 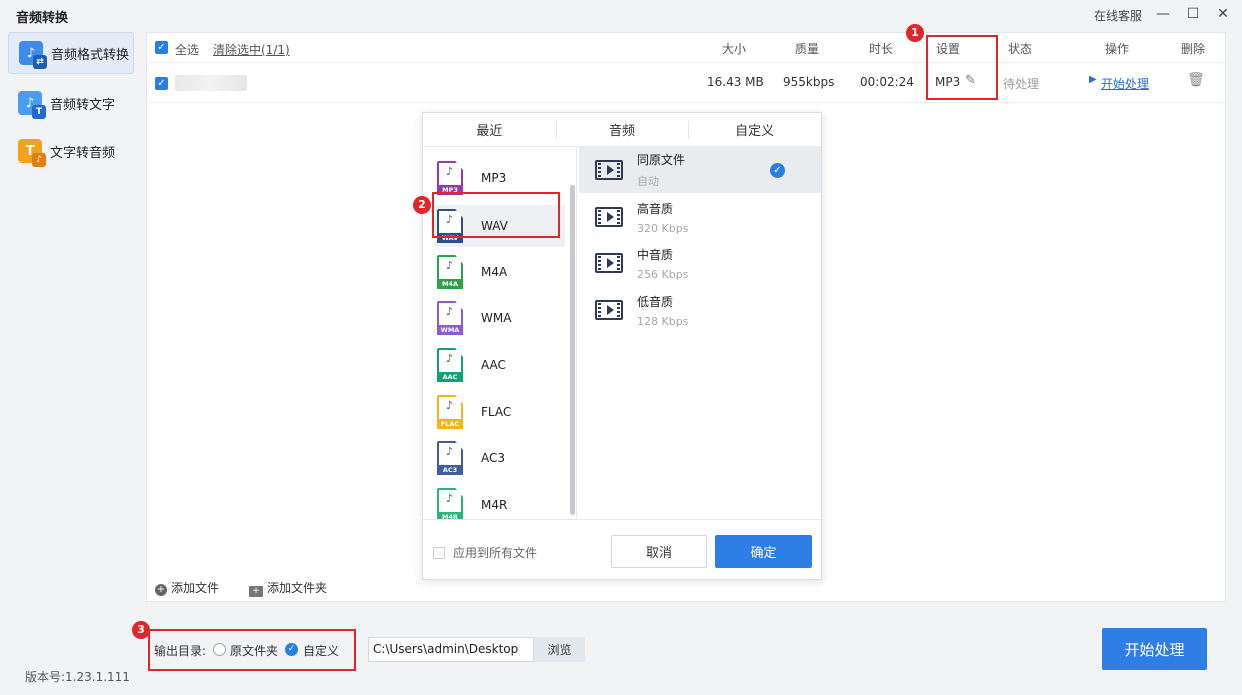 I want to click on table-header: ✓ 全选 清除选中(1/1) 大小 质量 时长 设置 状态 操作 删除, so click(x=686, y=48).